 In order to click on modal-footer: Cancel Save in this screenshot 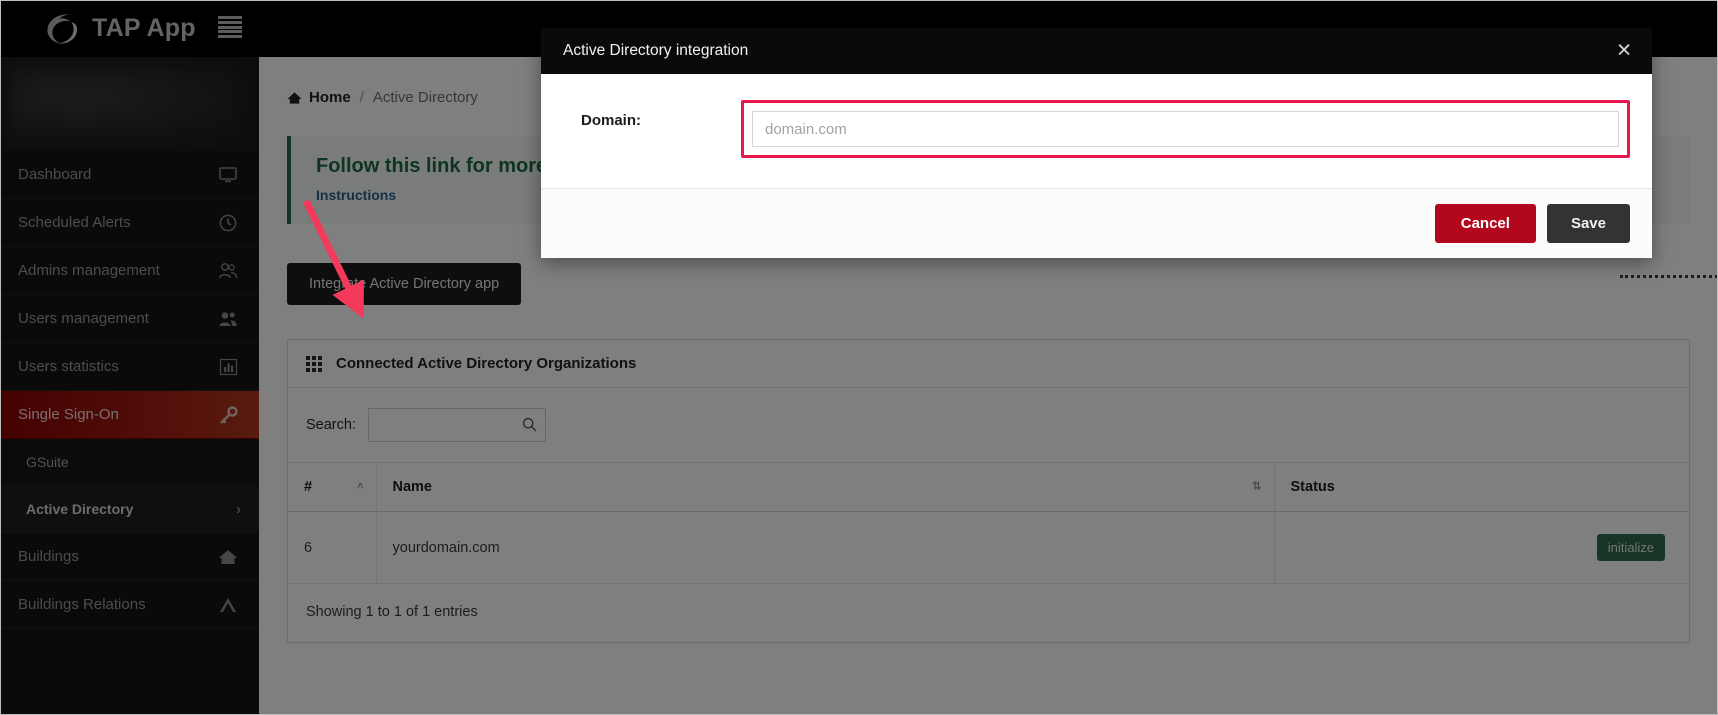, I will do `click(1096, 223)`.